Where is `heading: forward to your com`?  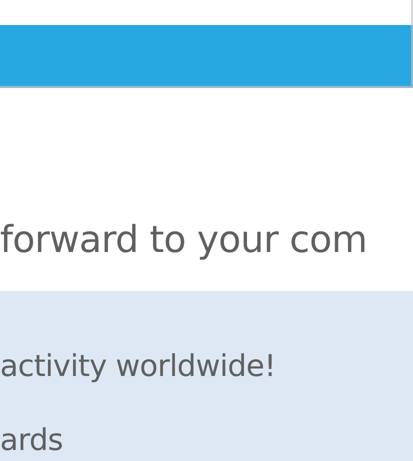
heading: forward to your com is located at coordinates (184, 239).